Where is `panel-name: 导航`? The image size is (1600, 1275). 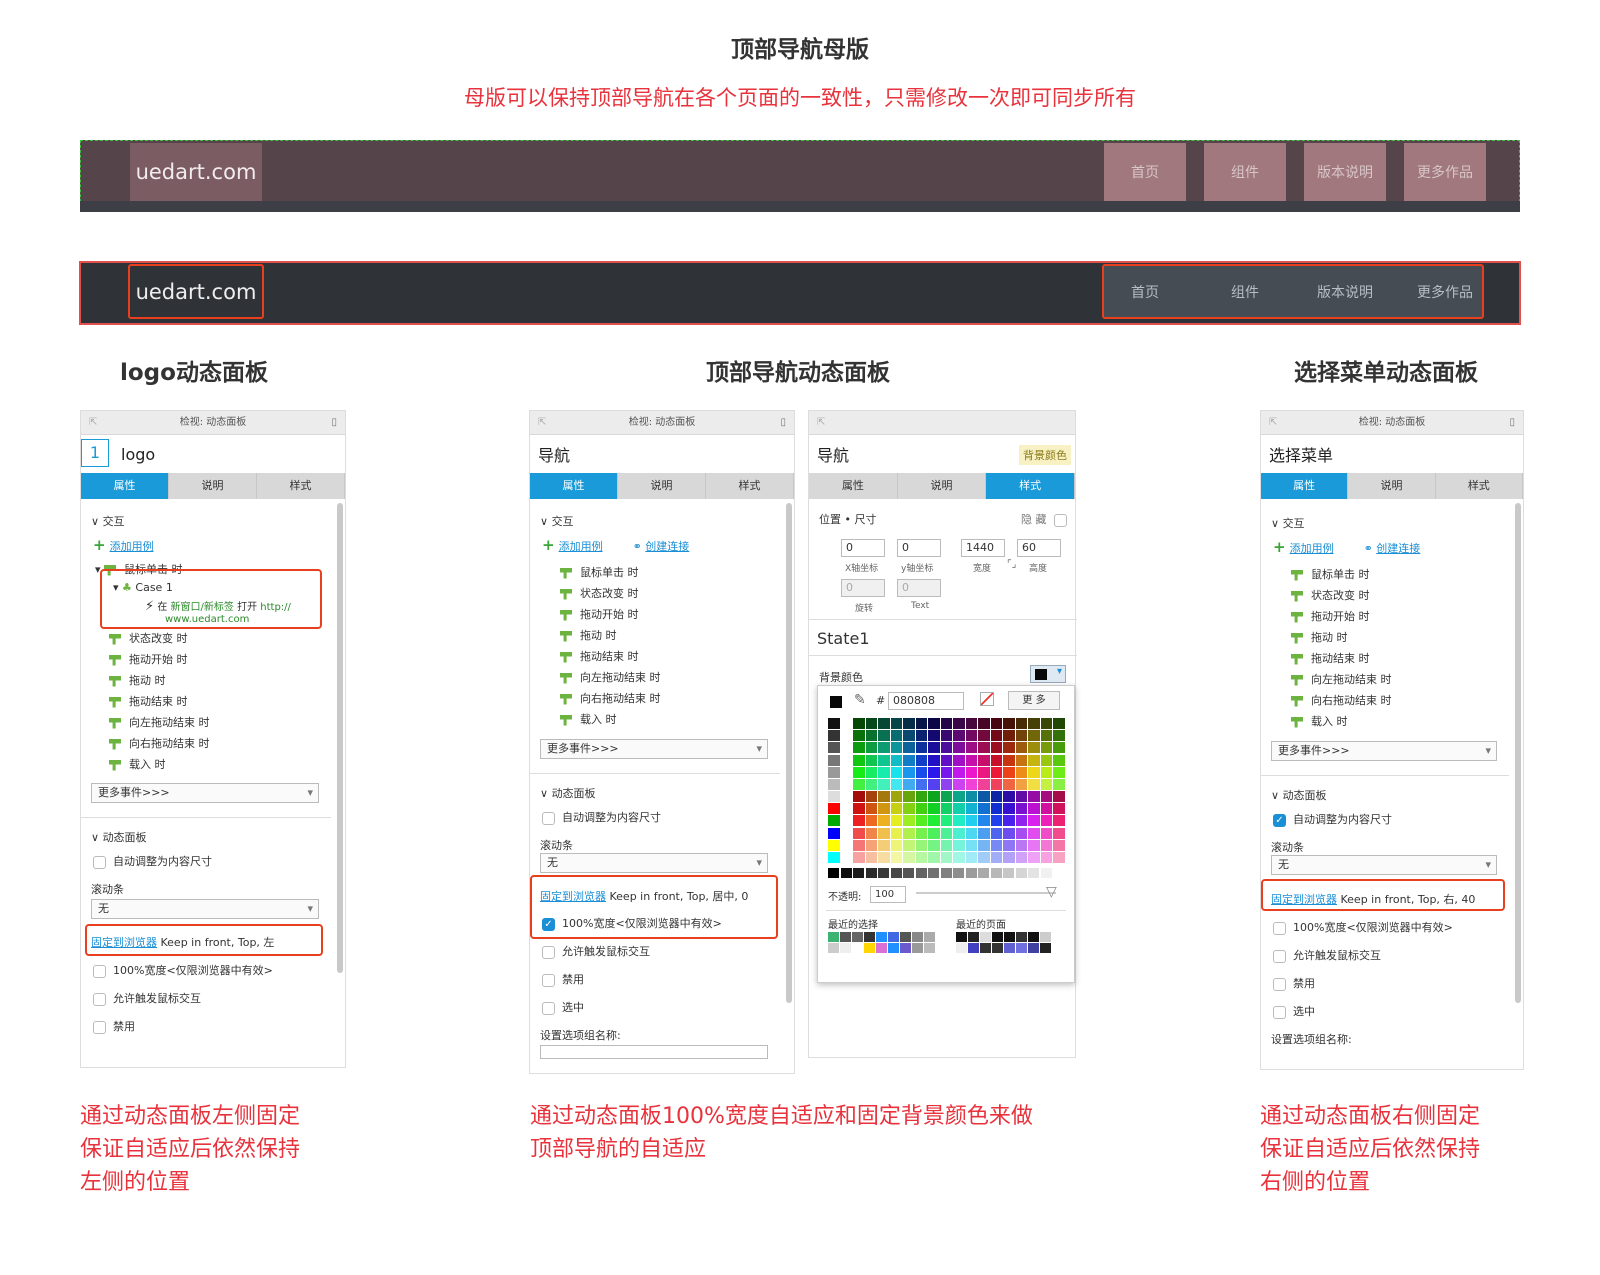 panel-name: 导航 is located at coordinates (833, 454).